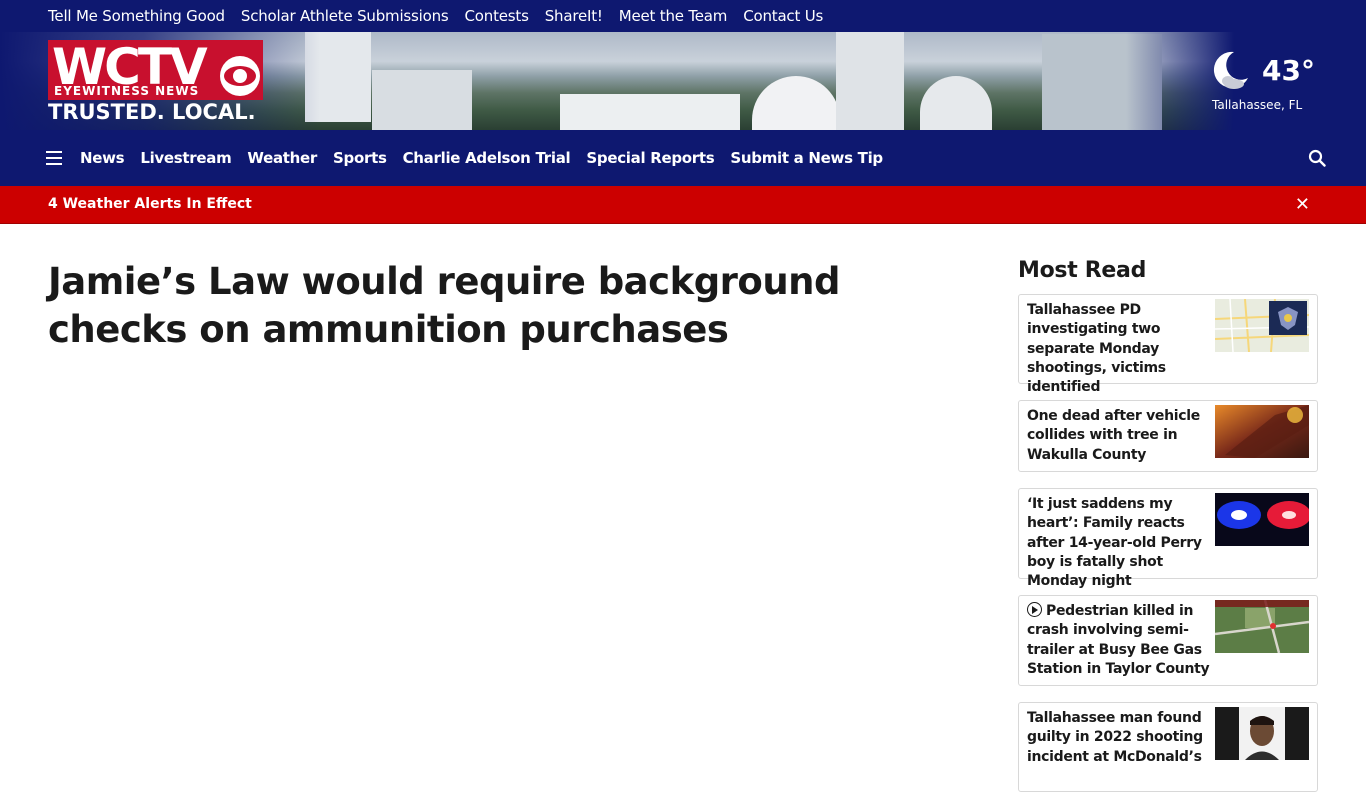 This screenshot has width=1366, height=792. What do you see at coordinates (683, 205) in the screenshot?
I see `weather-alert-bar: 4 Weather Alerts In Effect ✕` at bounding box center [683, 205].